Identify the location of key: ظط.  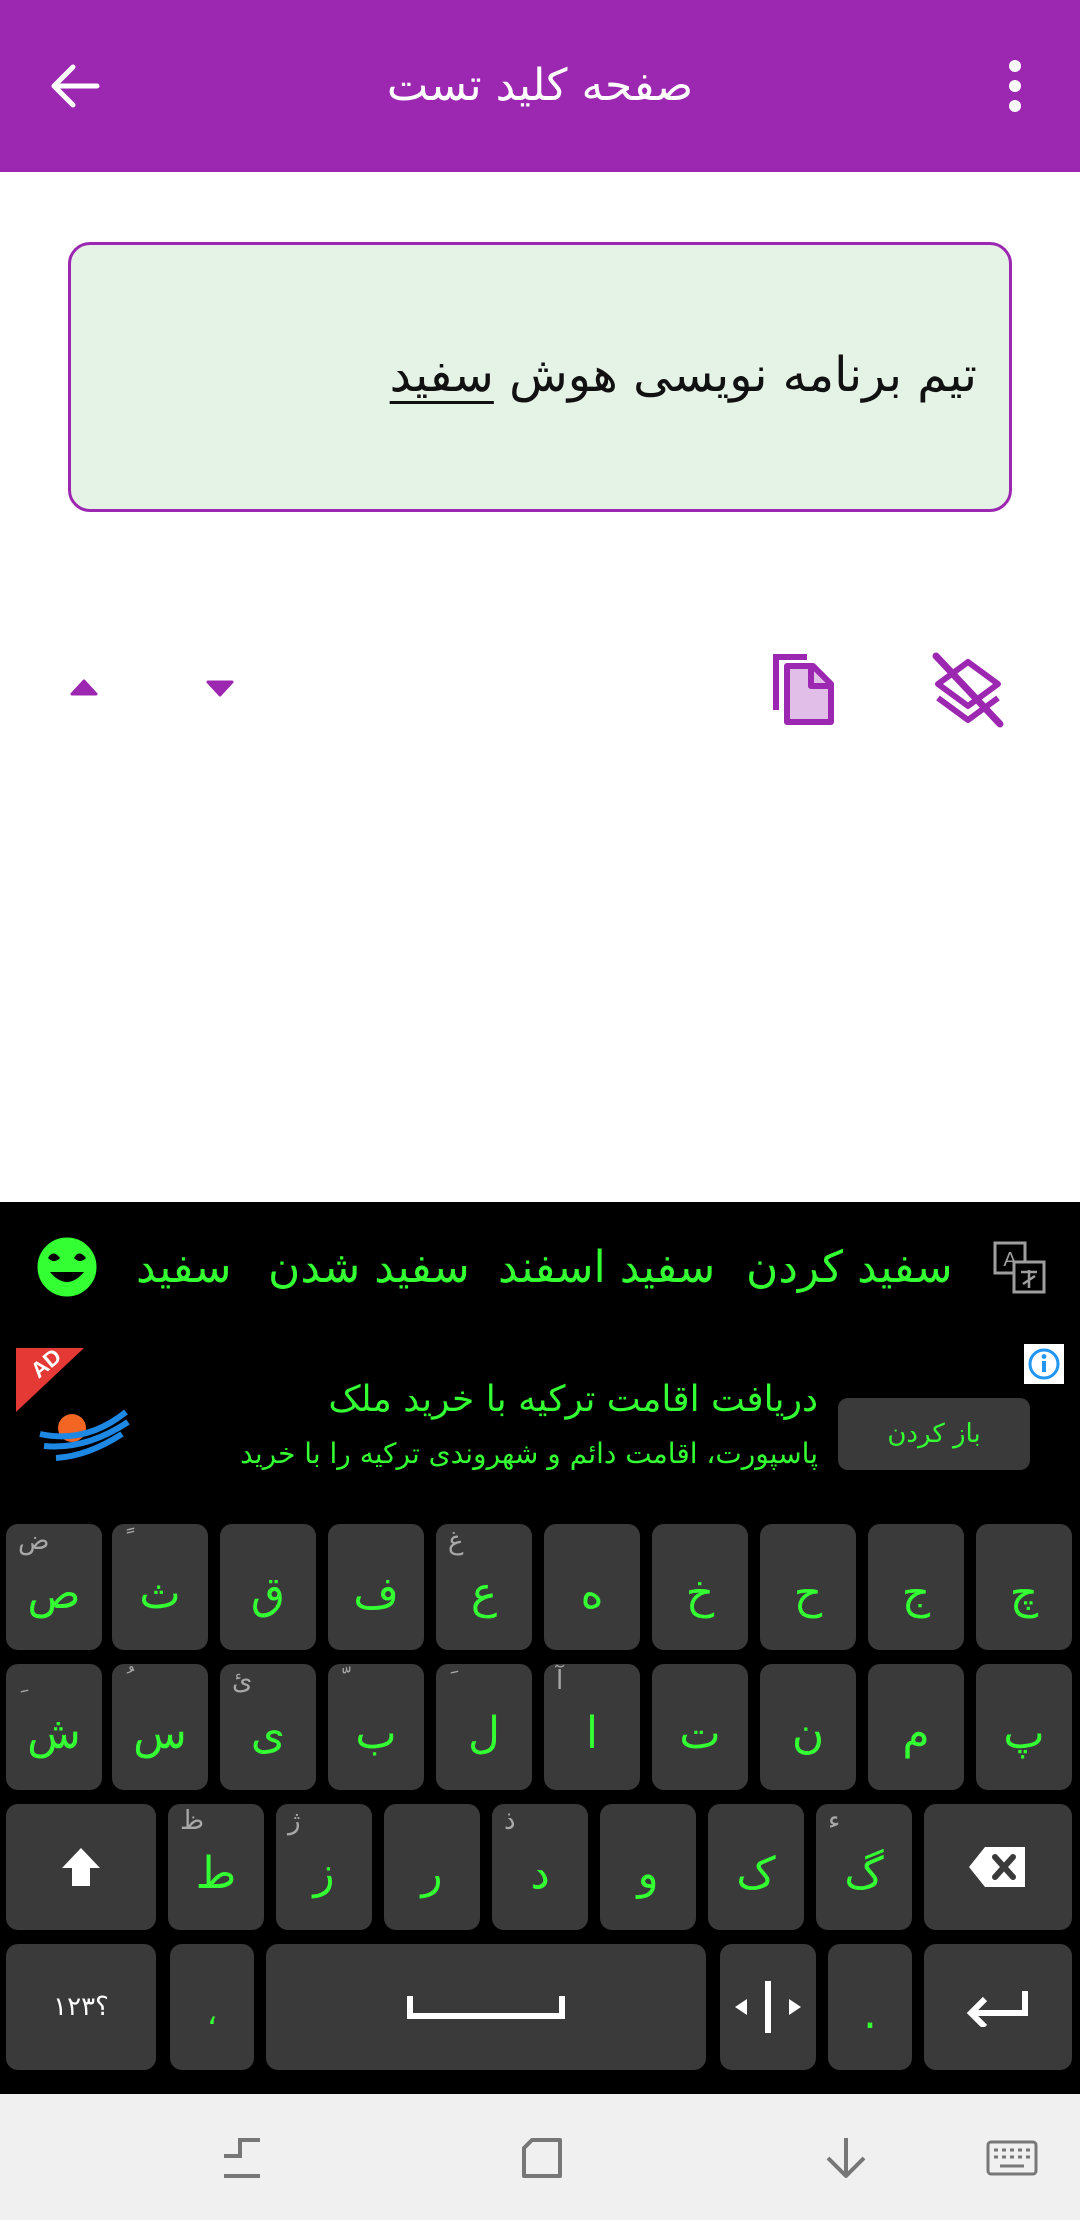
(216, 1867).